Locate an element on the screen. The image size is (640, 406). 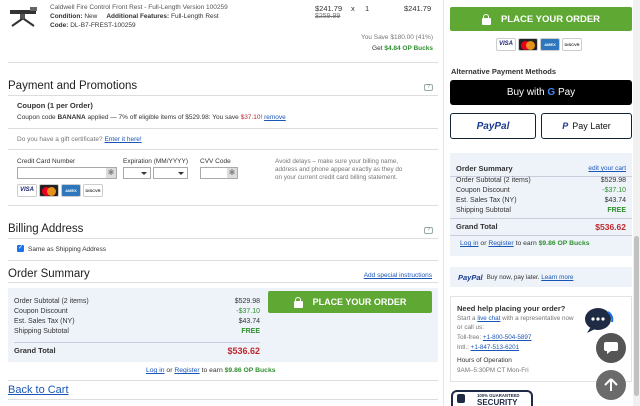
live-chat-link: live chat is located at coordinates (488, 318).